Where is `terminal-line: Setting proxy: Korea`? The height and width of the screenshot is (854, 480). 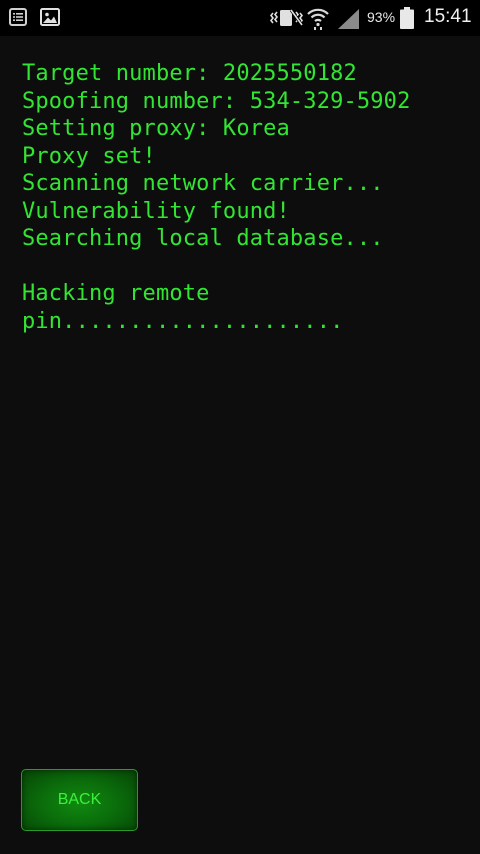 terminal-line: Setting proxy: Korea is located at coordinates (156, 128).